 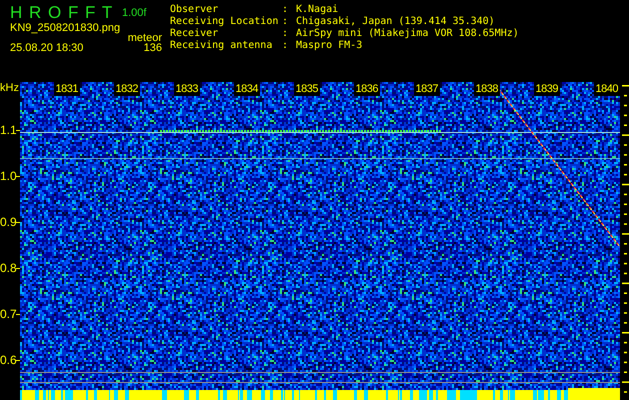 I want to click on frequency-label: 0.6, so click(x=8, y=360).